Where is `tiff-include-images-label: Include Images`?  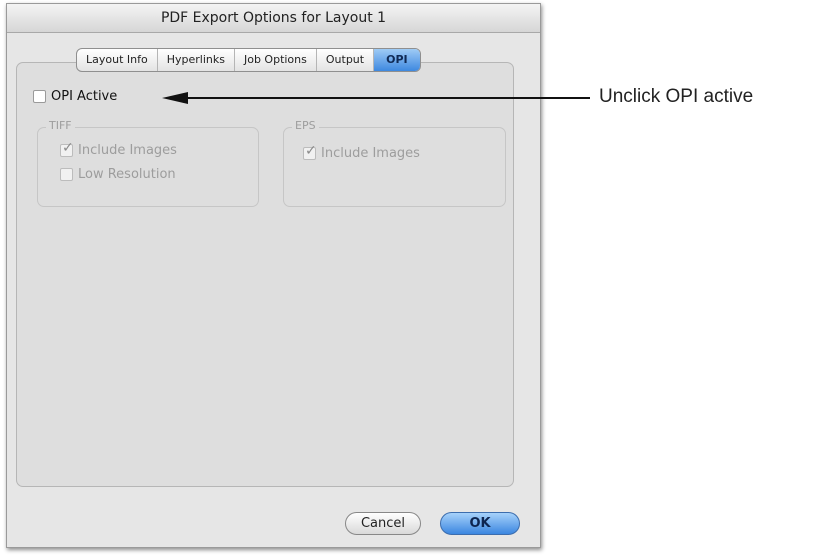
tiff-include-images-label: Include Images is located at coordinates (127, 150).